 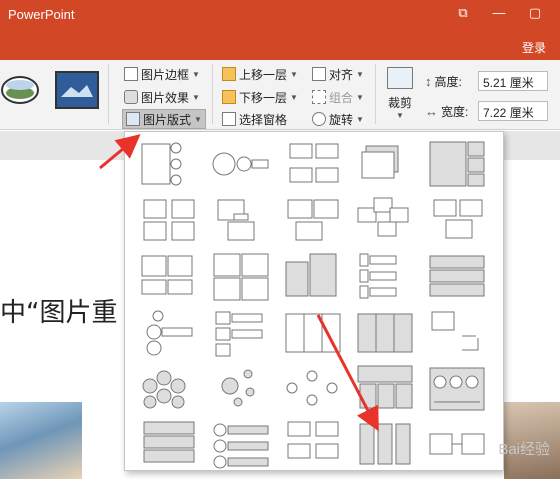 What do you see at coordinates (120, 152) in the screenshot?
I see `arrow-to-picture-layout` at bounding box center [120, 152].